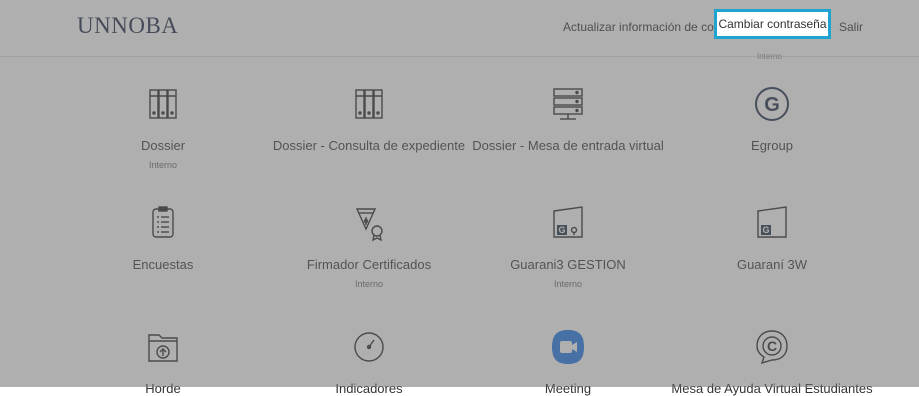 This screenshot has height=396, width=919. What do you see at coordinates (568, 347) in the screenshot?
I see `video-camera-icon` at bounding box center [568, 347].